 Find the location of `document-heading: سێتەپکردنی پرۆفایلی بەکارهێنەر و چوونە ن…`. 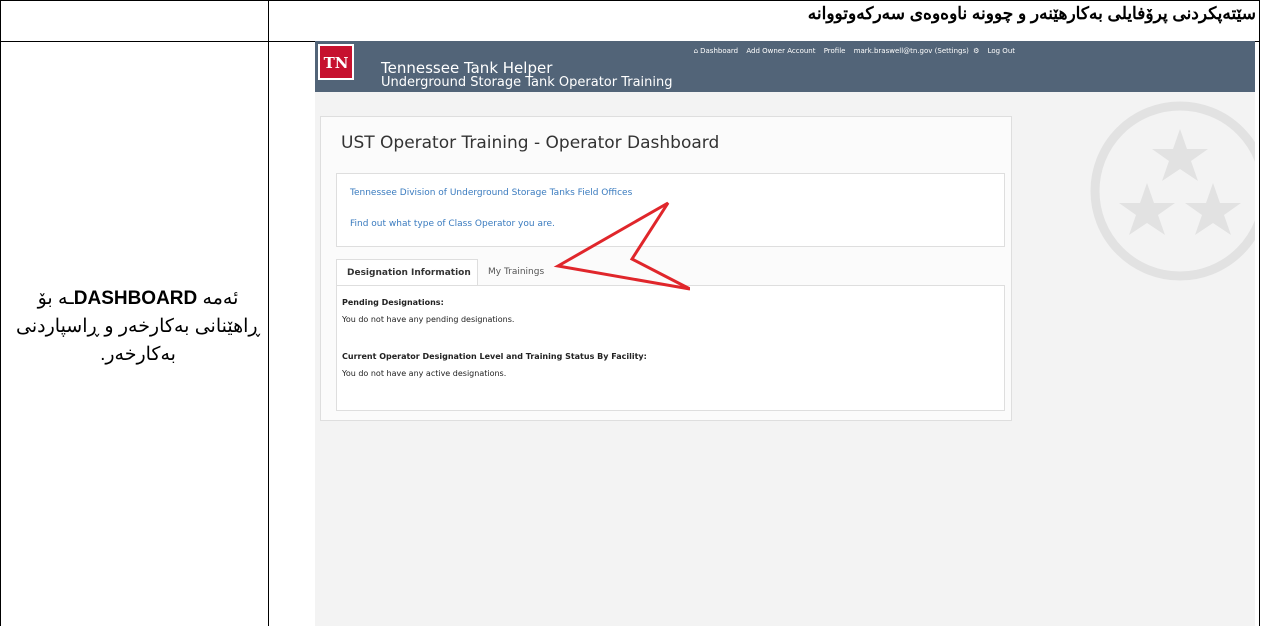

document-heading: سێتەپکردنی پرۆفایلی بەکارهێنەر و چوونە ن… is located at coordinates (1031, 13).